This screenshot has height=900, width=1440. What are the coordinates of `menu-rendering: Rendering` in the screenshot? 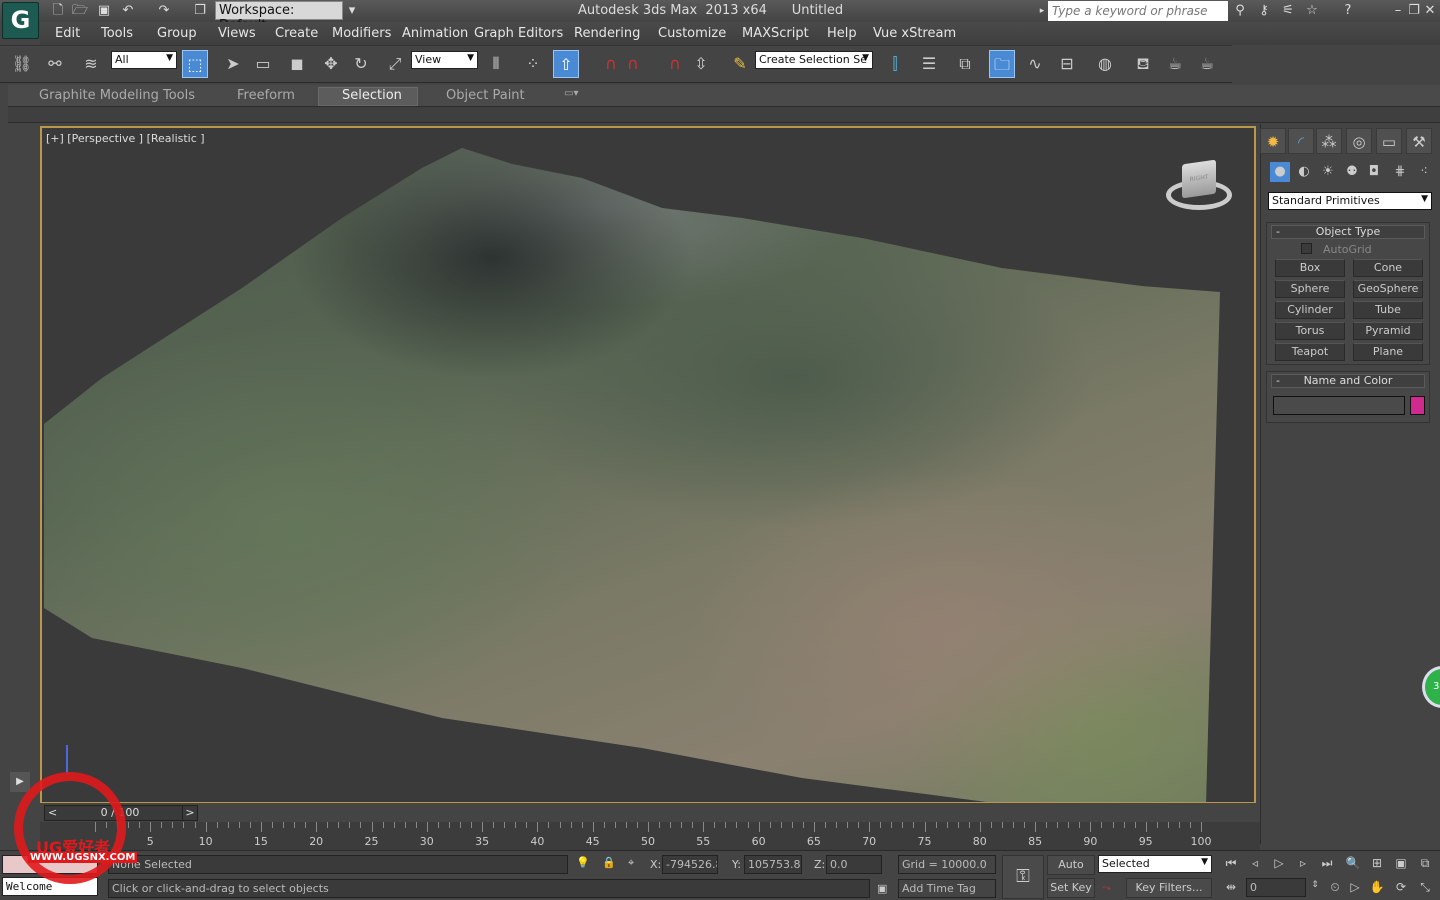 It's located at (607, 33).